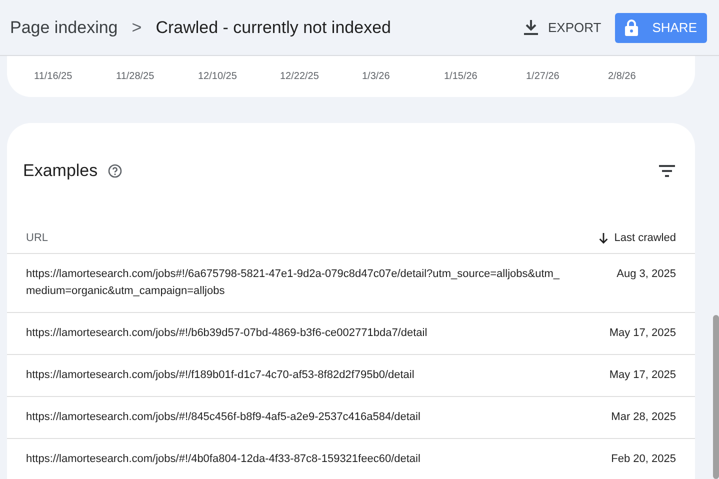 The height and width of the screenshot is (479, 719). What do you see at coordinates (296, 333) in the screenshot?
I see `url-cell: https://lamortesearch.com/jobs/#!/b6b39d57-07bd-4869-b3f6-ce002771bda7/detail` at bounding box center [296, 333].